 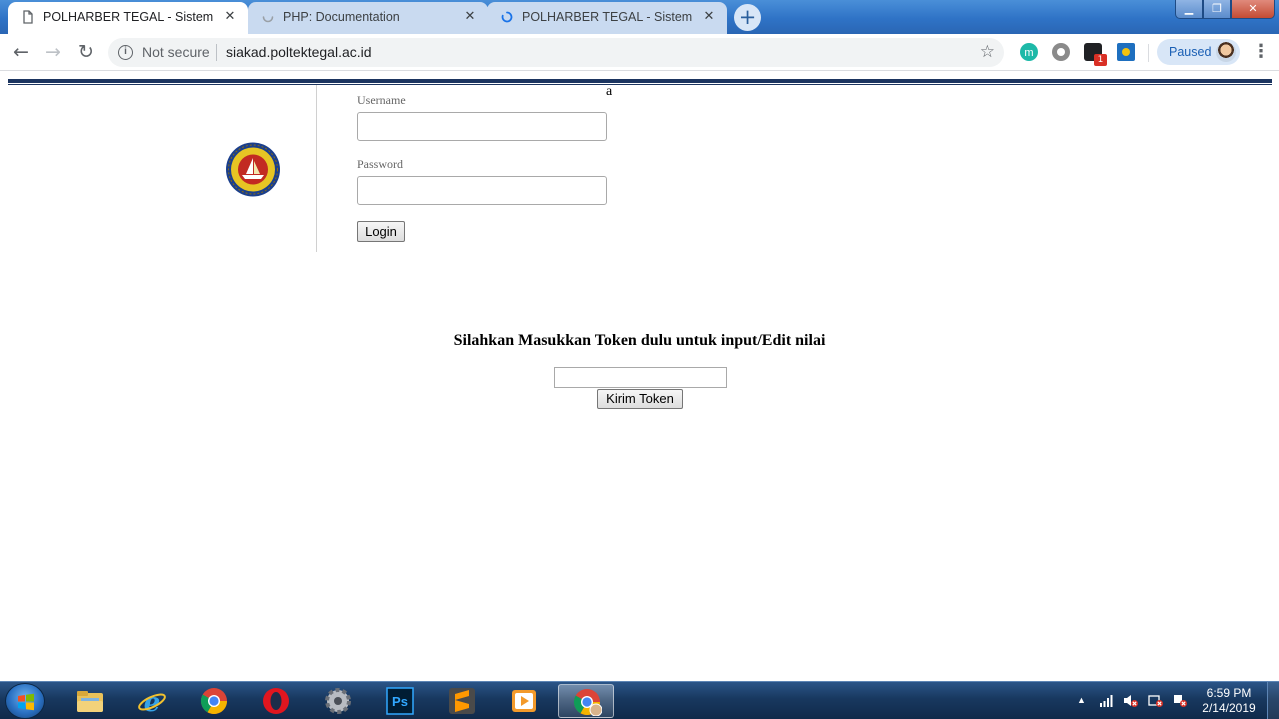 I want to click on institution-logo-icon, so click(x=253, y=169).